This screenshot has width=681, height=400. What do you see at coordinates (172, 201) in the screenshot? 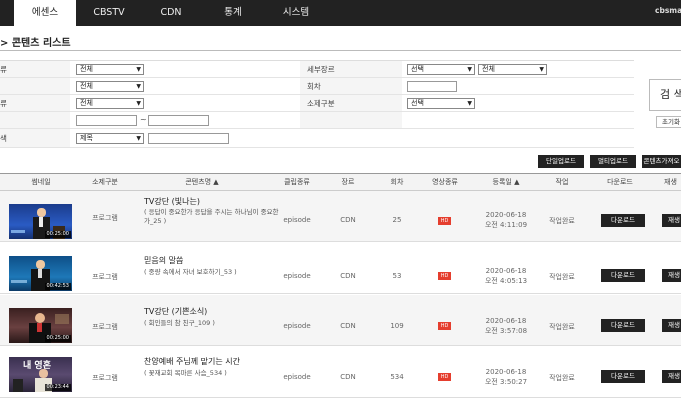
I see `row-title: TV강단 (빛나는)` at bounding box center [172, 201].